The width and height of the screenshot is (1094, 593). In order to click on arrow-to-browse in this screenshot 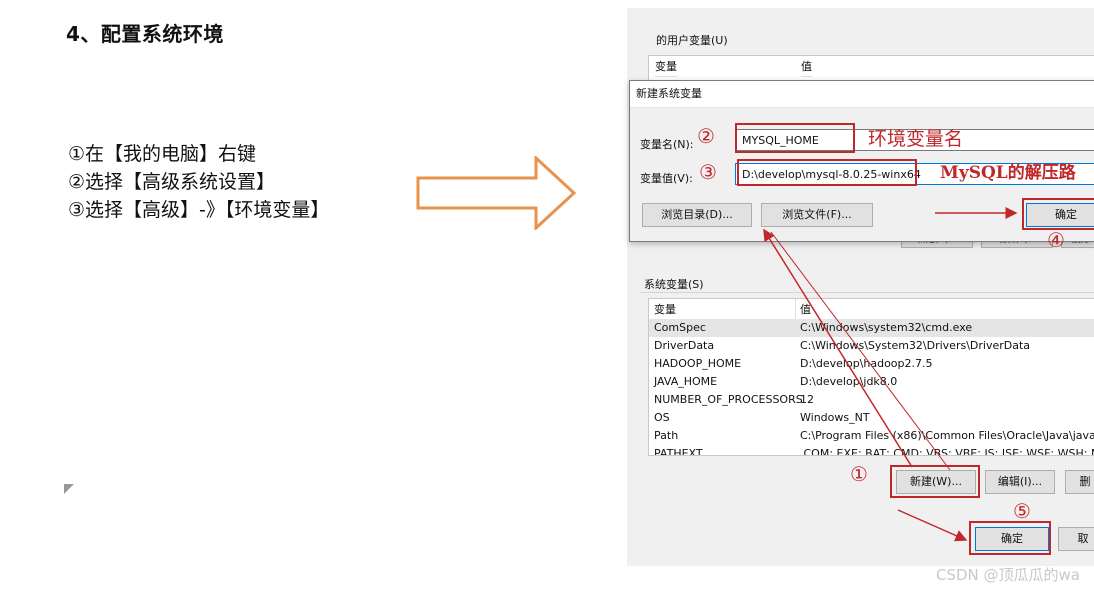, I will do `click(838, 348)`.